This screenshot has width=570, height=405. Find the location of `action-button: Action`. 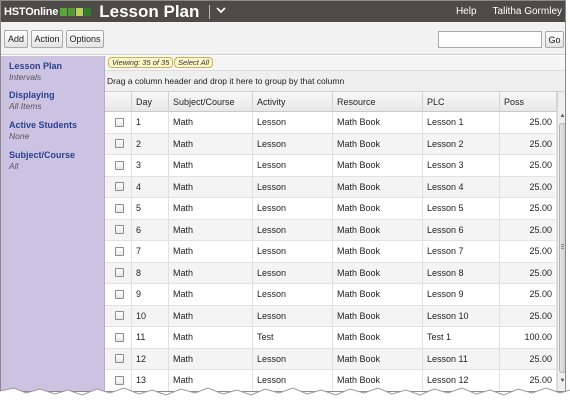

action-button: Action is located at coordinates (47, 39).